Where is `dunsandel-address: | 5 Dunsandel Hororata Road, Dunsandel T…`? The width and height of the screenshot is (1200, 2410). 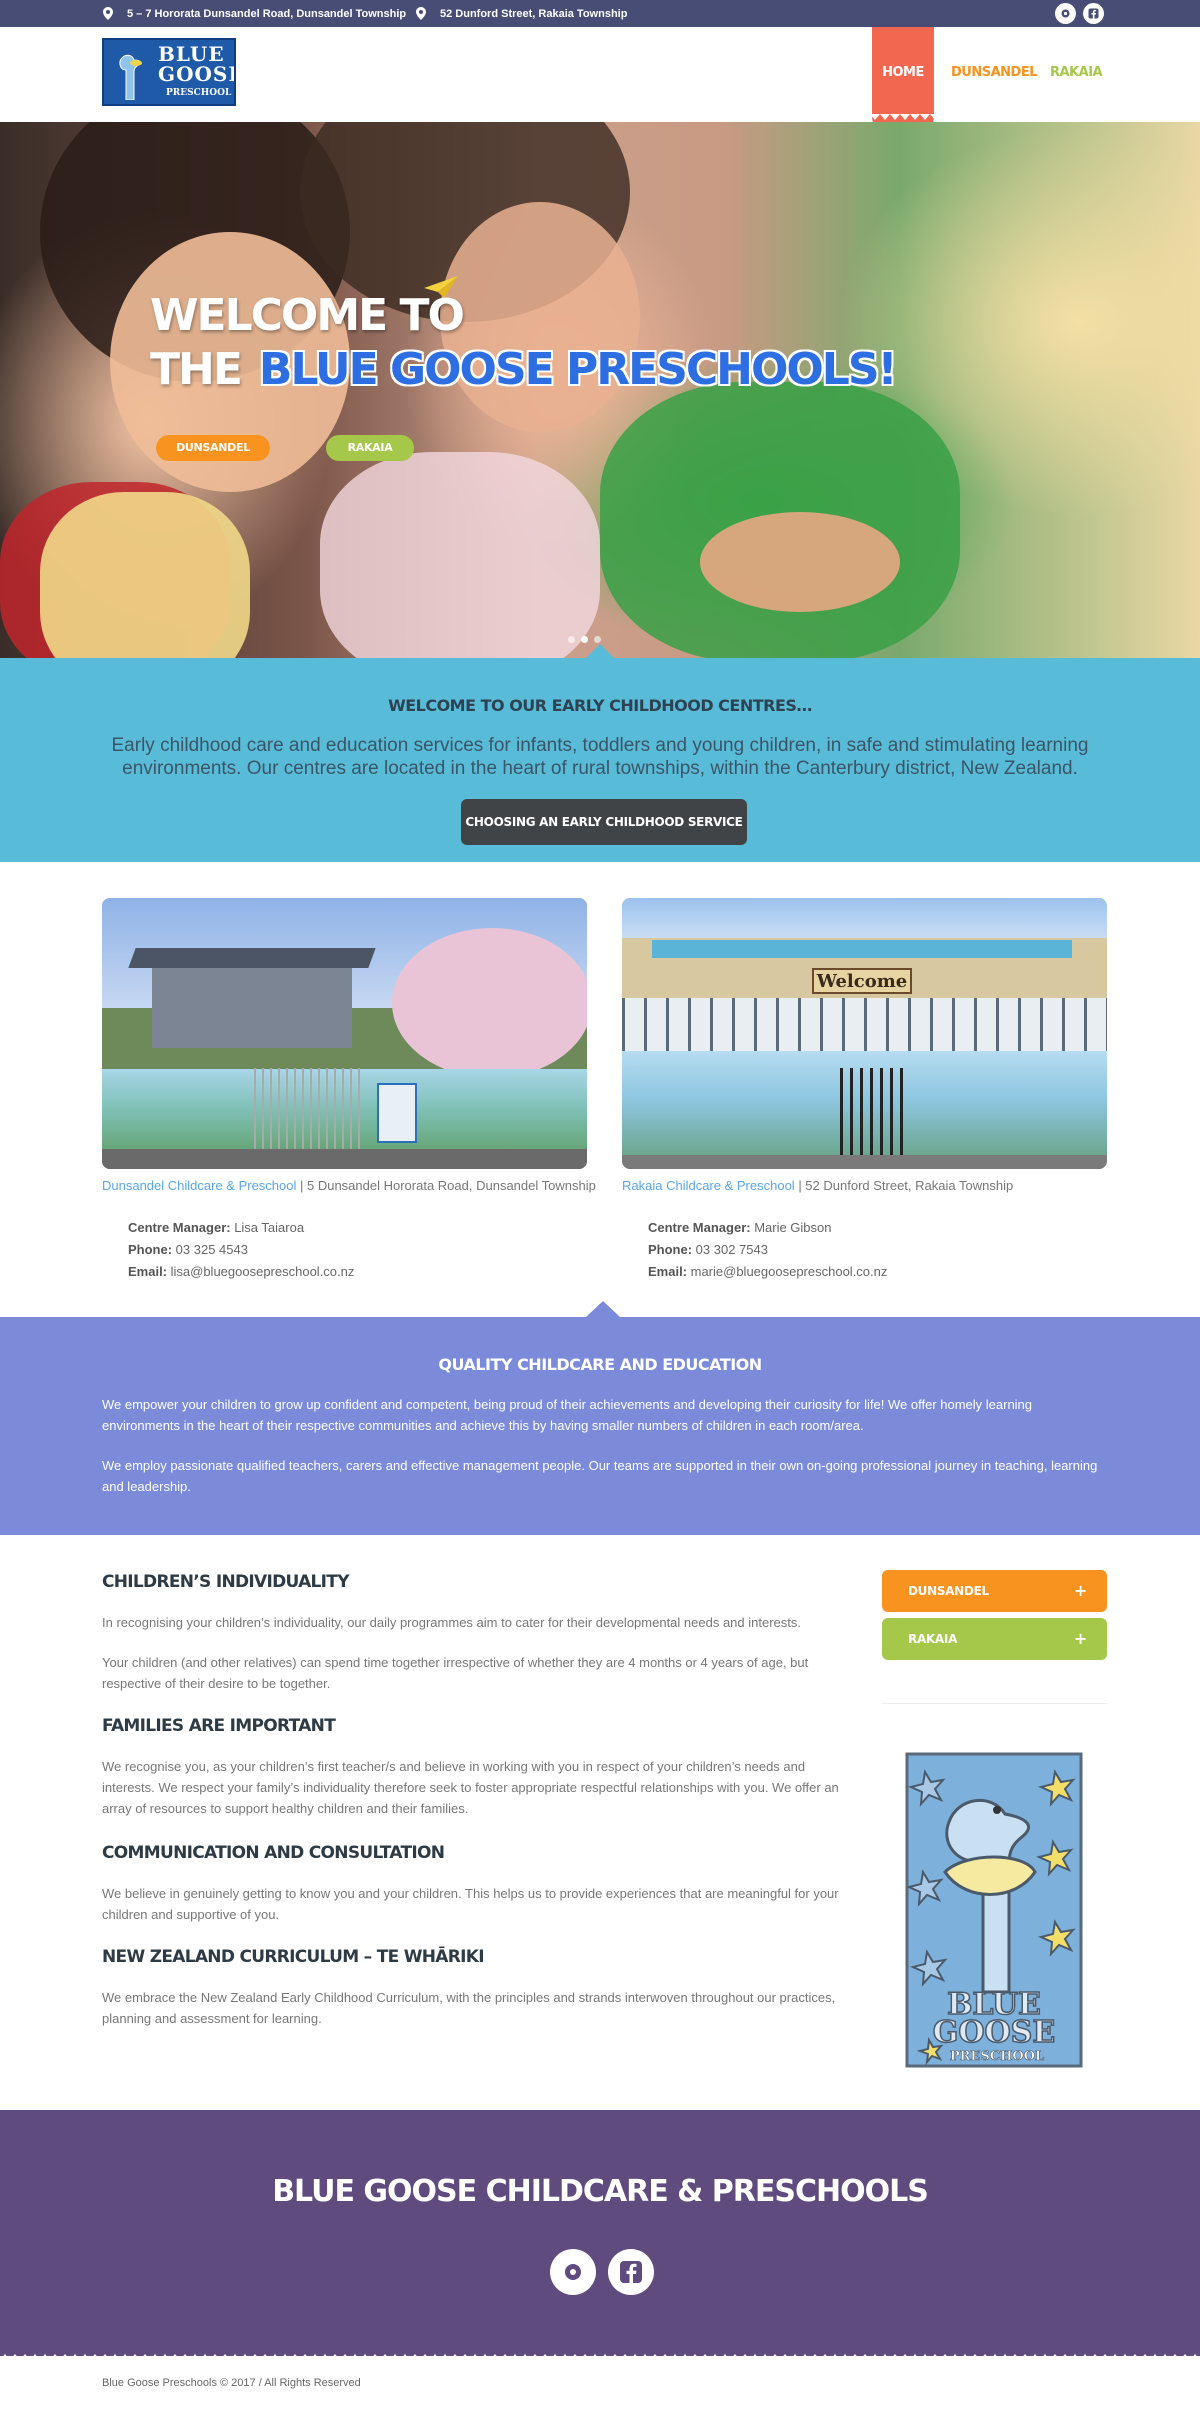 dunsandel-address: | 5 Dunsandel Hororata Road, Dunsandel T… is located at coordinates (446, 1185).